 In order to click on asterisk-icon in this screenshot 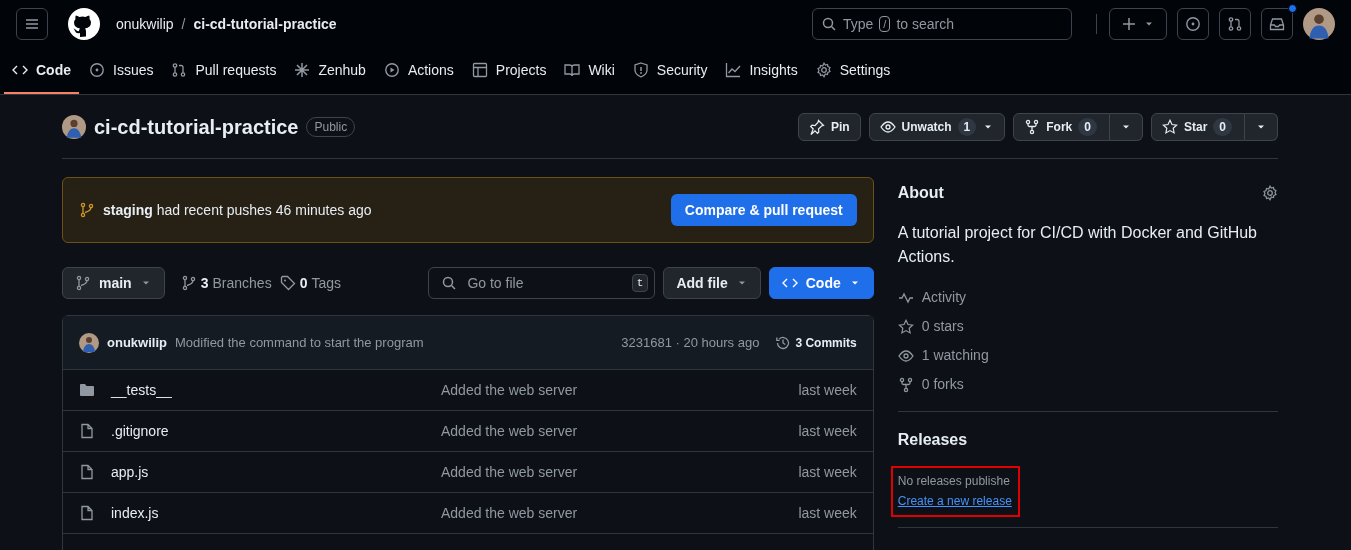, I will do `click(302, 70)`.